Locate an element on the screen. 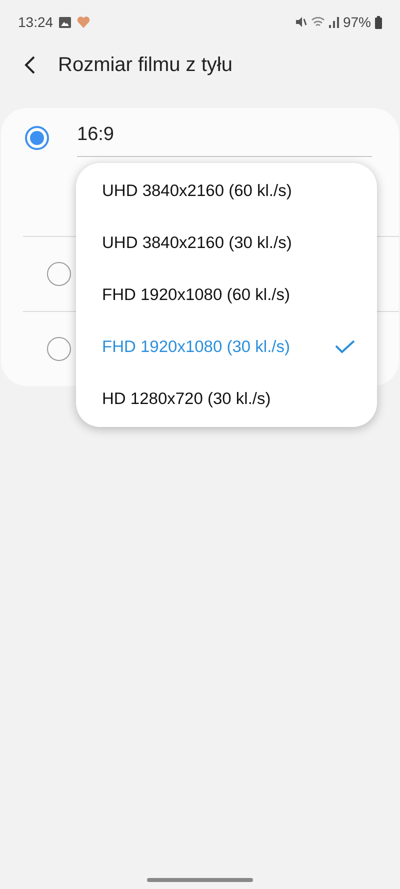 The height and width of the screenshot is (889, 400). signal-icon is located at coordinates (333, 22).